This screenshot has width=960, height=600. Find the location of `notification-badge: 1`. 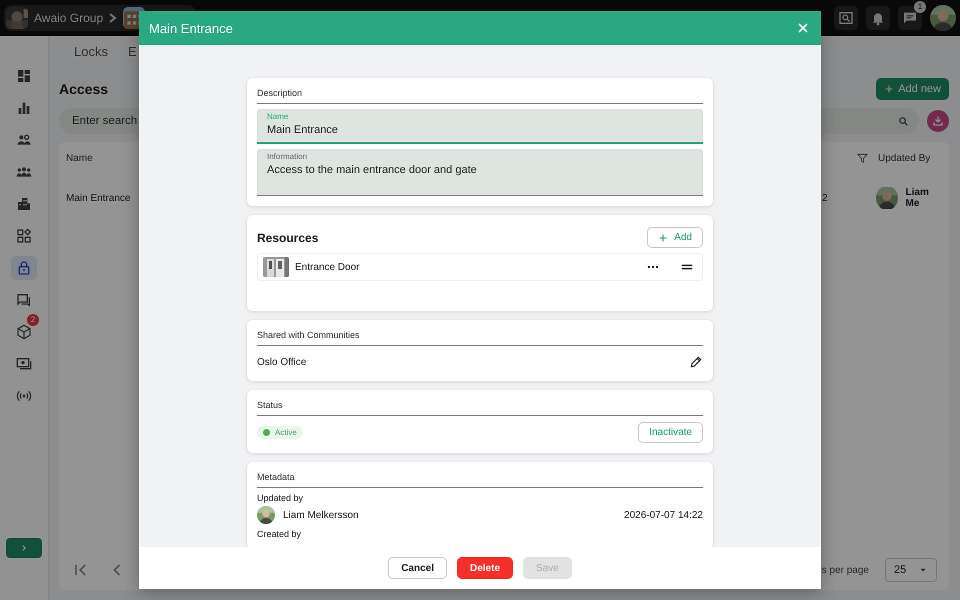

notification-badge: 1 is located at coordinates (920, 7).